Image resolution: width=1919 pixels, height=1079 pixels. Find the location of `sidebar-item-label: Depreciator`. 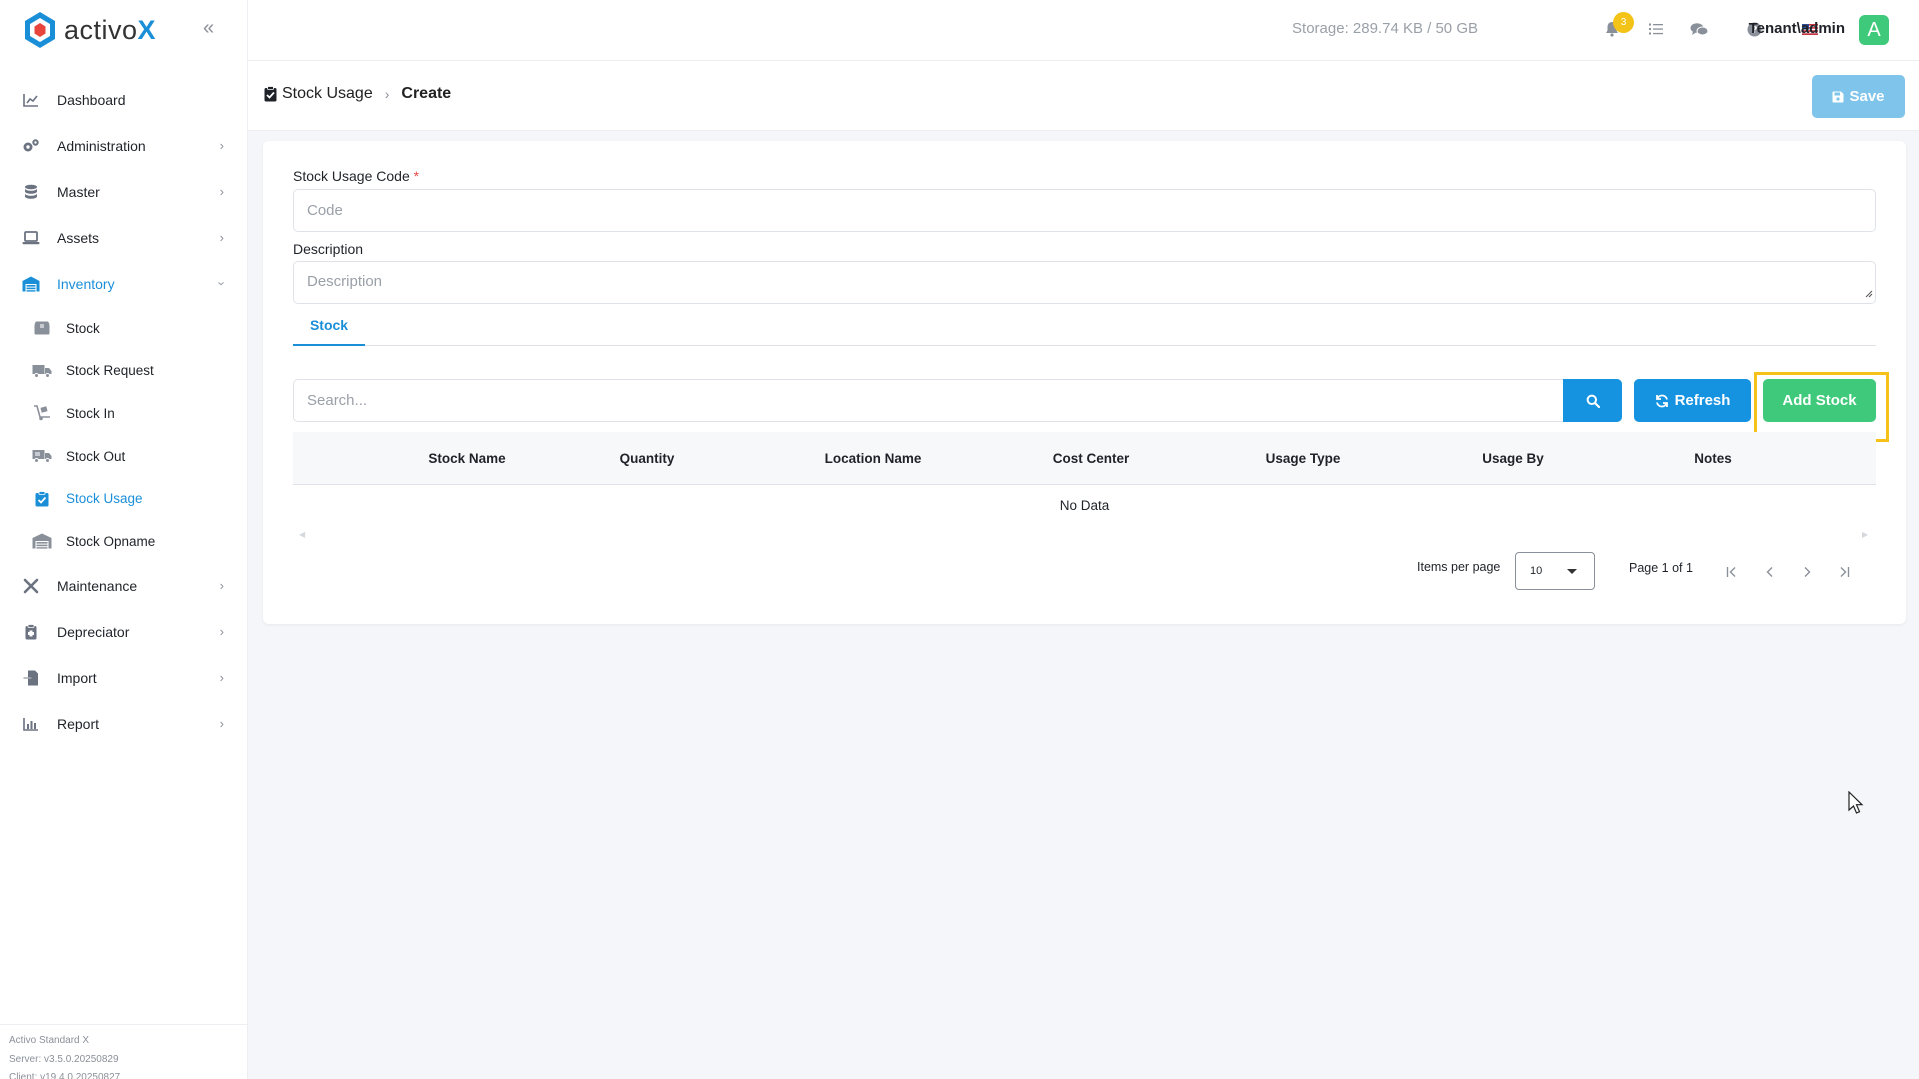

sidebar-item-label: Depreciator is located at coordinates (93, 631).